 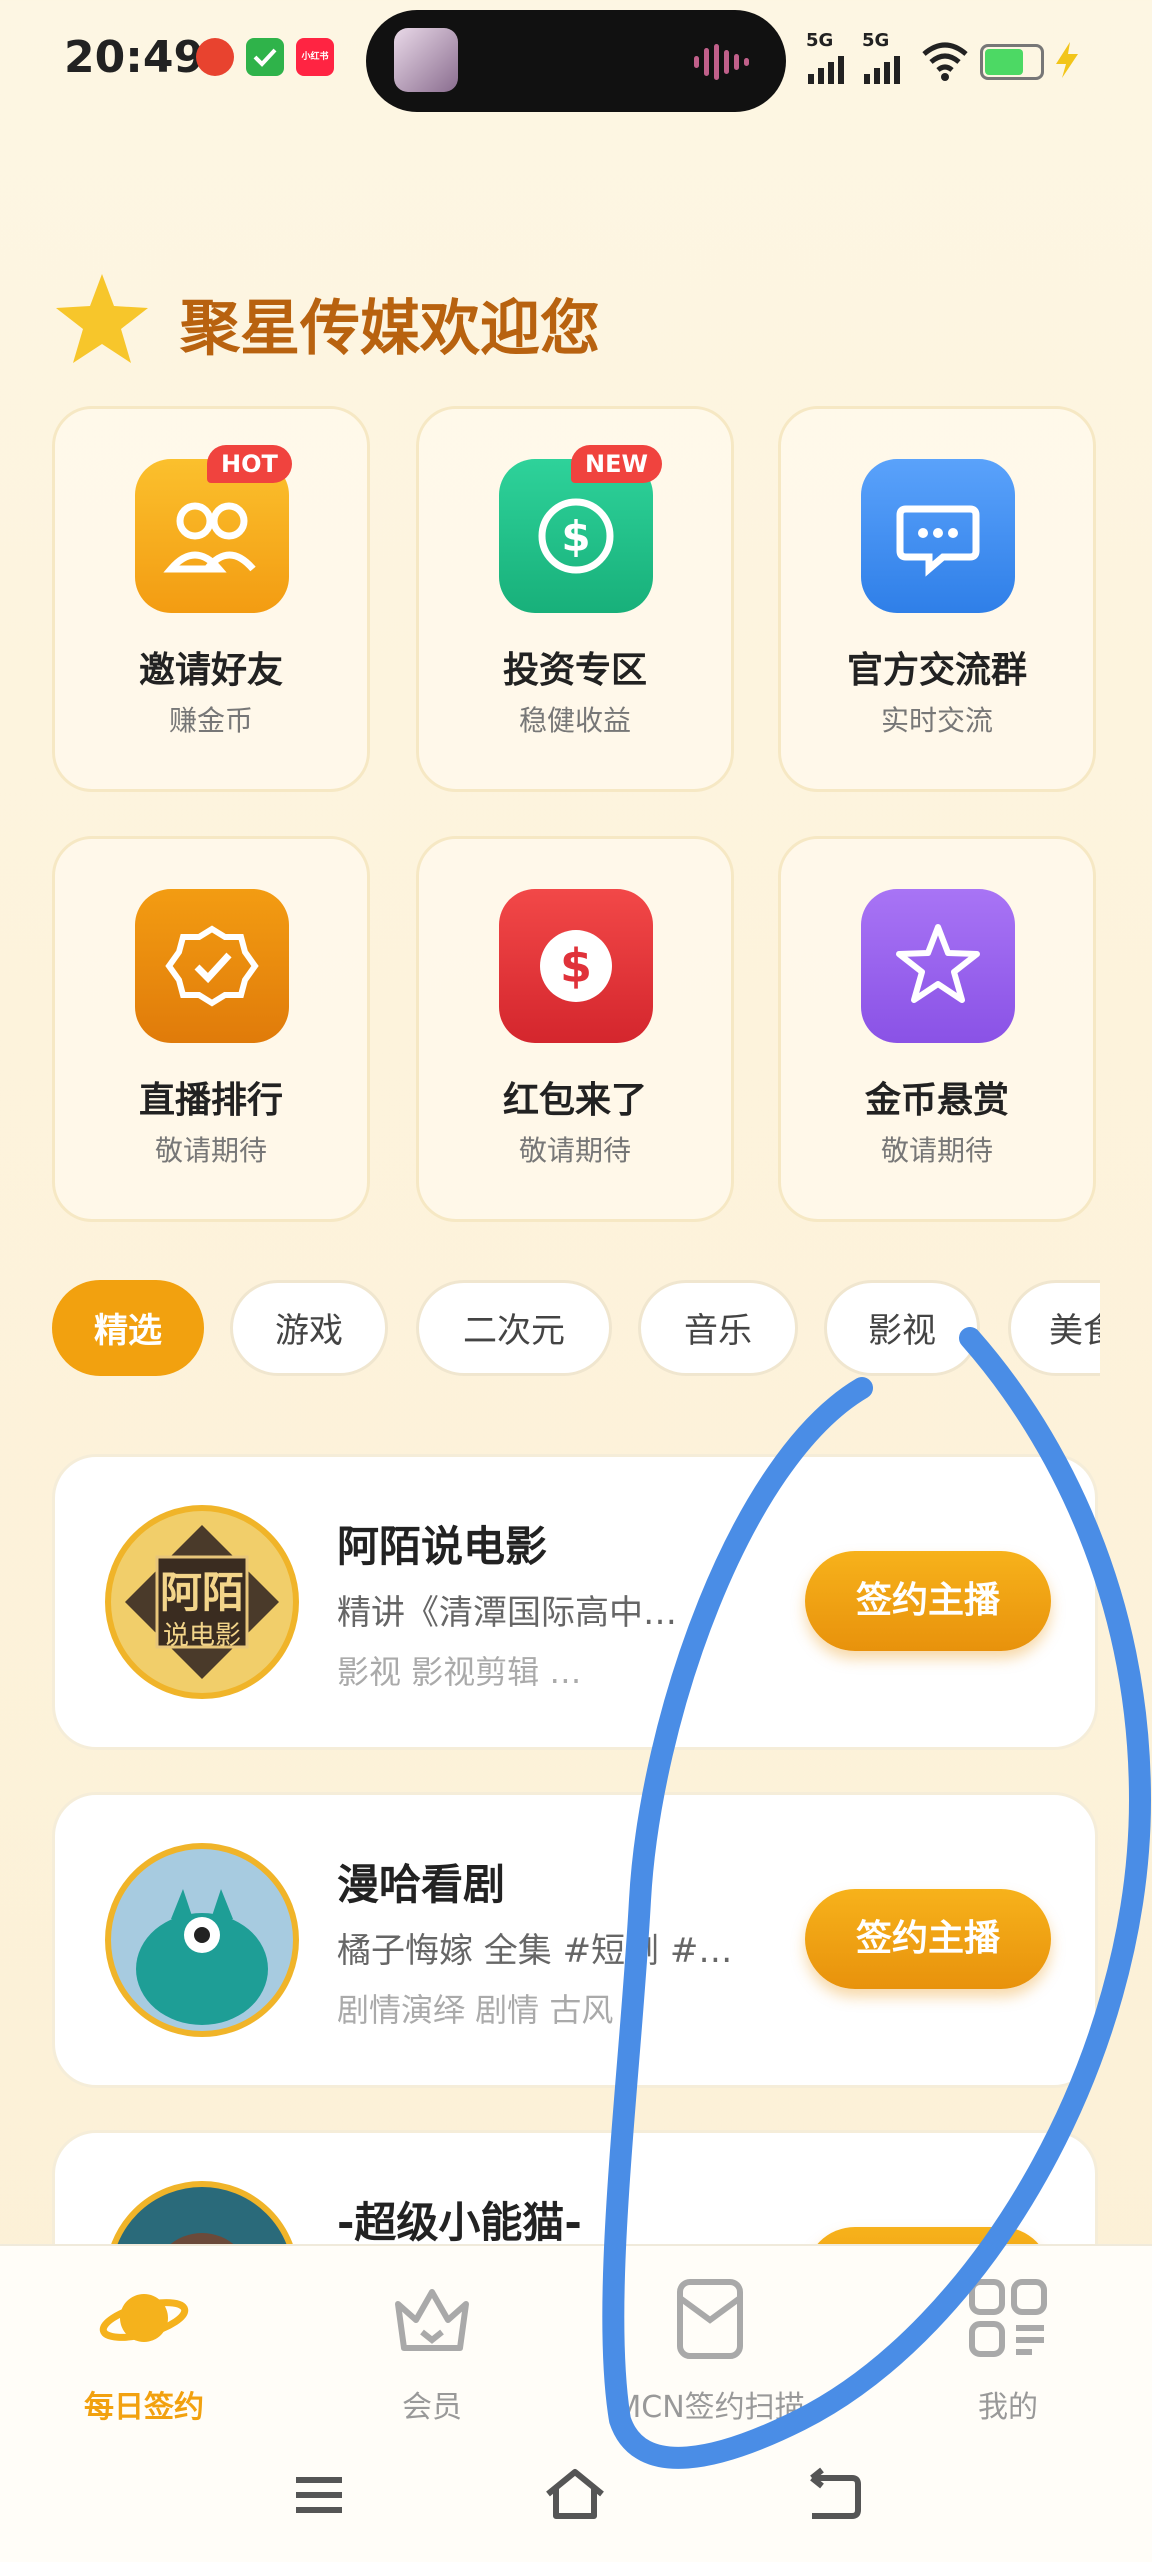 I want to click on avatar-text-1: 阿陌, so click(x=201, y=1592).